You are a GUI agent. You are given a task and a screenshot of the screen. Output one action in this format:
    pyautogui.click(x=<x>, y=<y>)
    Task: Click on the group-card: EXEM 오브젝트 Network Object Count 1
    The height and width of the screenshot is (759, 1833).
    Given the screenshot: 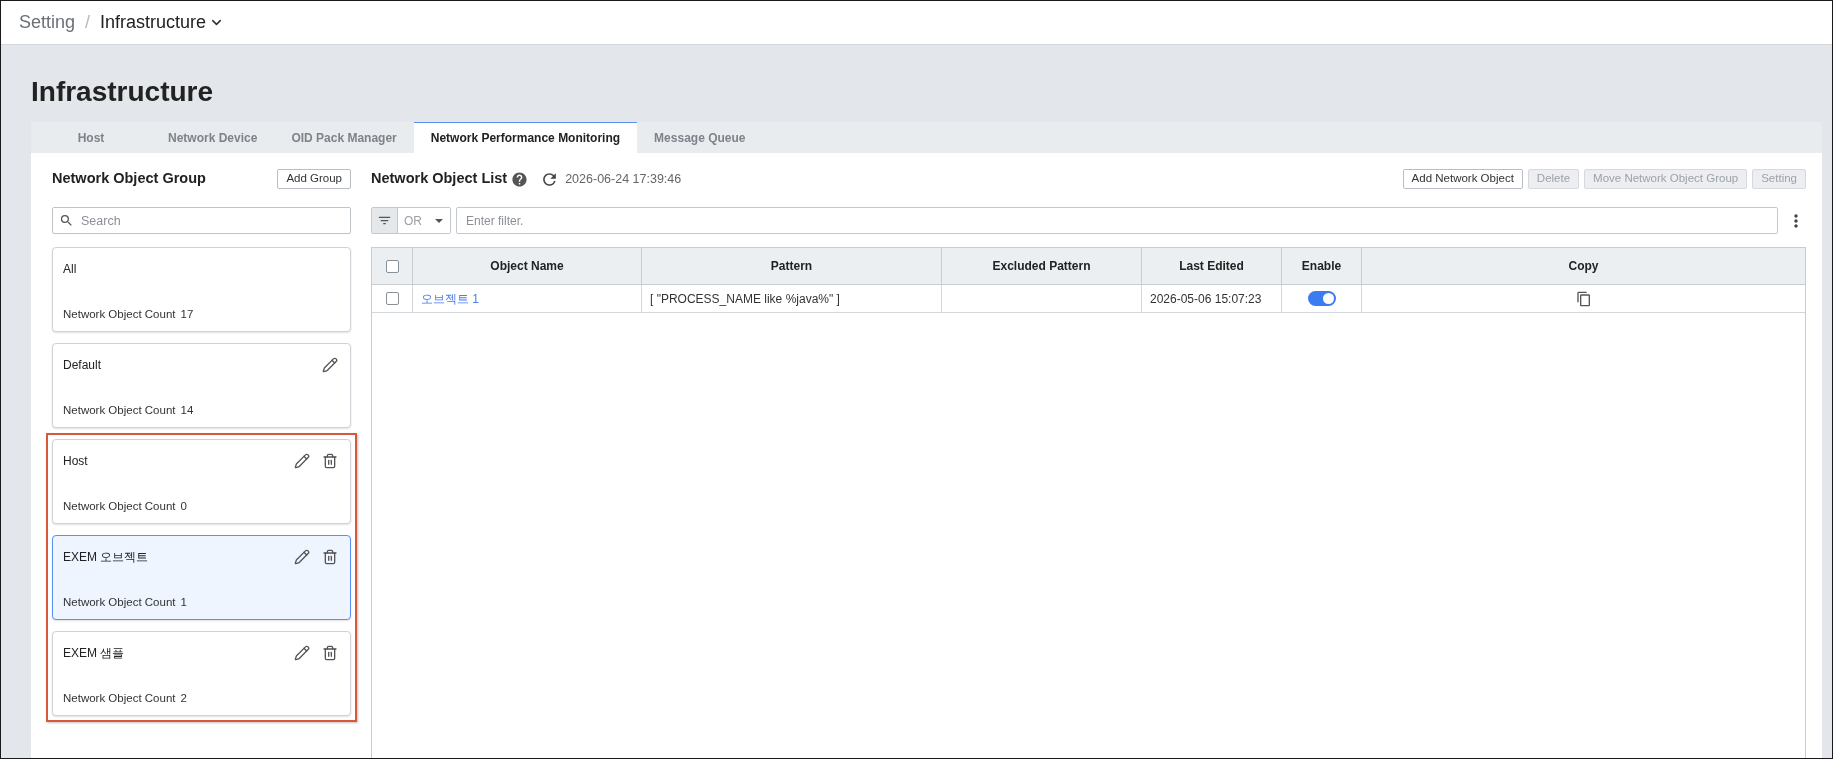 What is the action you would take?
    pyautogui.click(x=201, y=577)
    